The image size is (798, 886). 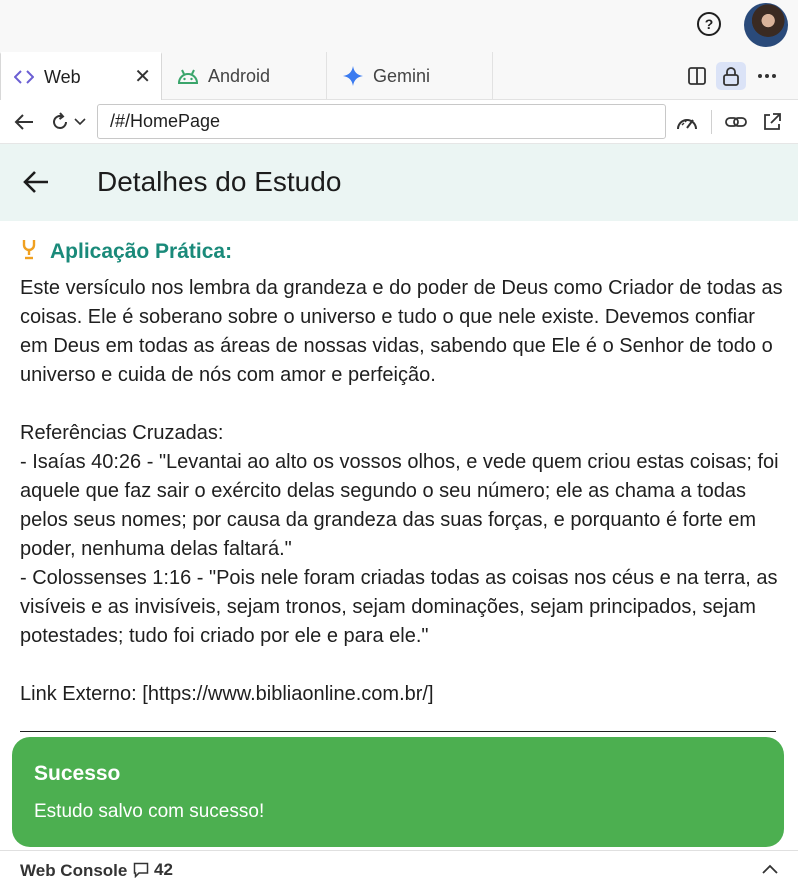 I want to click on top-bar: ?, so click(x=399, y=26).